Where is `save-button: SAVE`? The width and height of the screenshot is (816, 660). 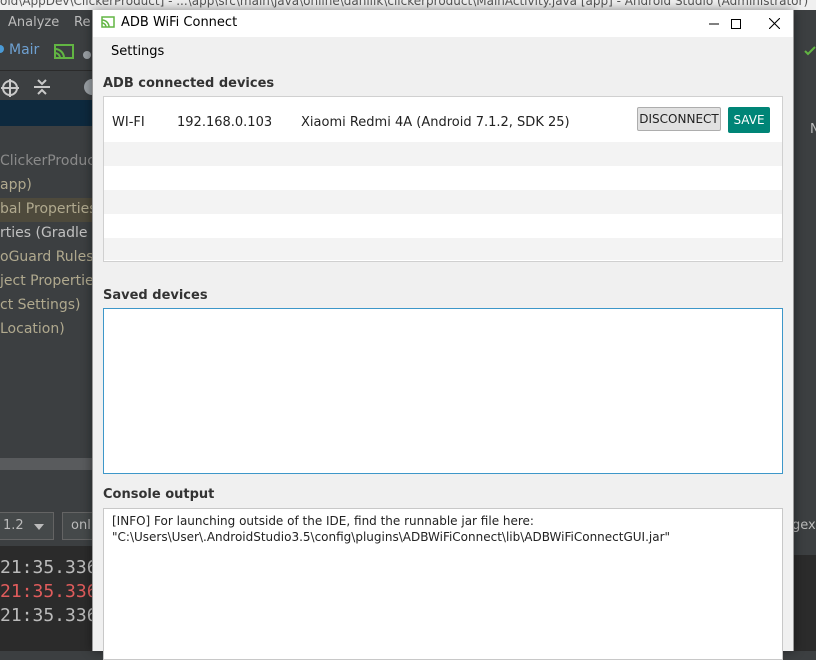
save-button: SAVE is located at coordinates (749, 120).